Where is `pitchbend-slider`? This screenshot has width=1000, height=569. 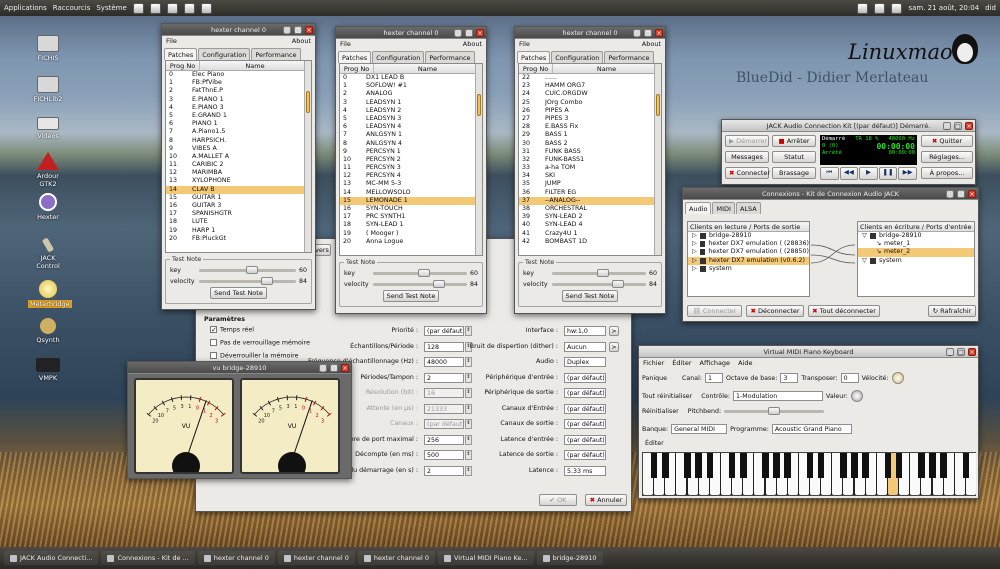
pitchbend-slider is located at coordinates (774, 411).